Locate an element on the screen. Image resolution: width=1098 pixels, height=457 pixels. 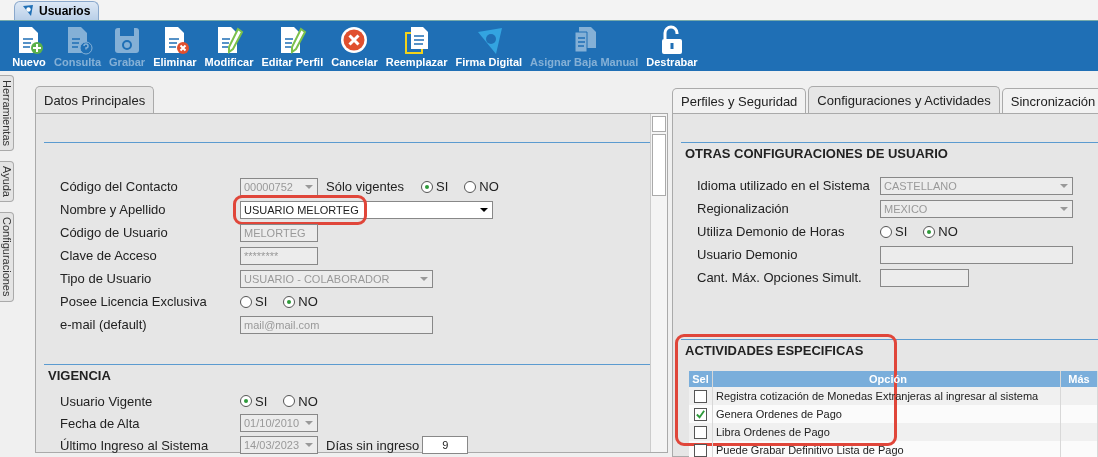
toolbar-button: Reemplazar is located at coordinates (416, 46).